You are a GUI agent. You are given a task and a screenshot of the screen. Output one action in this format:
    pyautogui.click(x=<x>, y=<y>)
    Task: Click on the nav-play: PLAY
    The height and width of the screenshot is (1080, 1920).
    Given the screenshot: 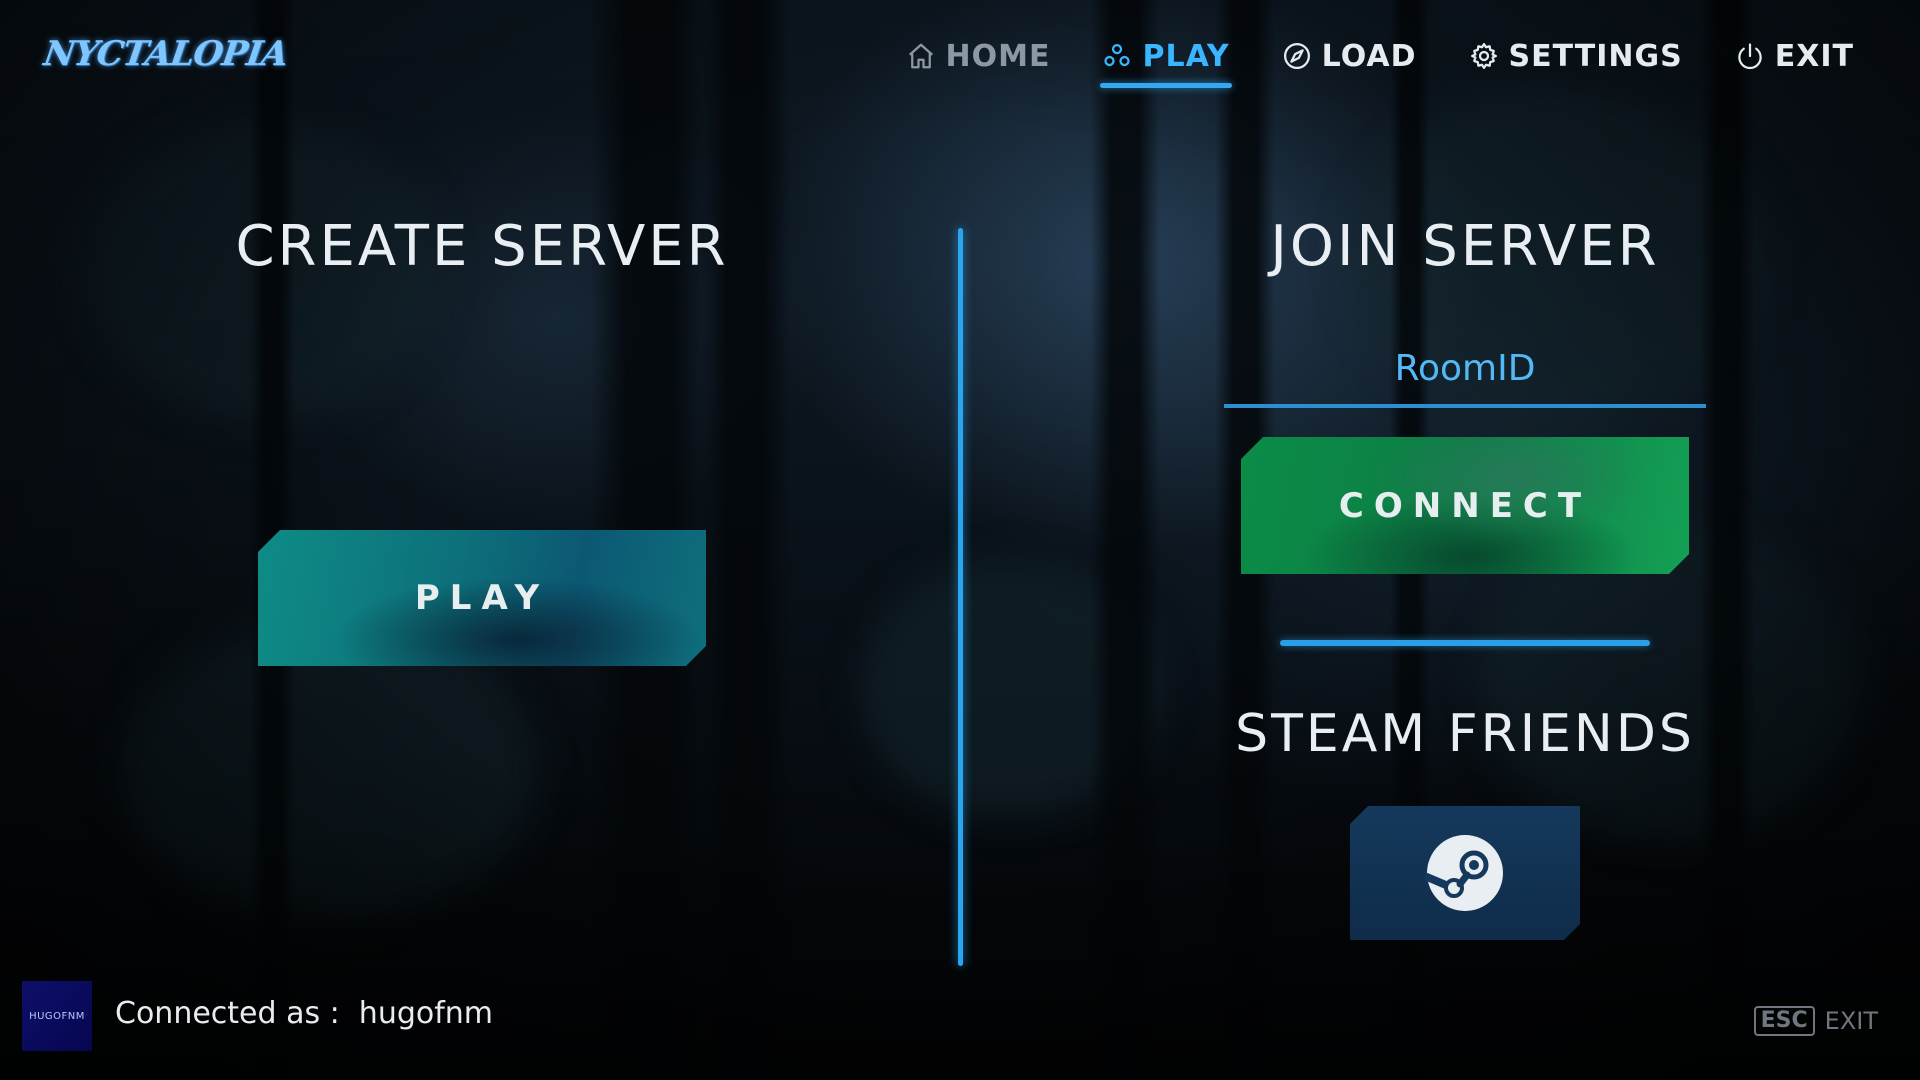 What is the action you would take?
    pyautogui.click(x=1165, y=61)
    